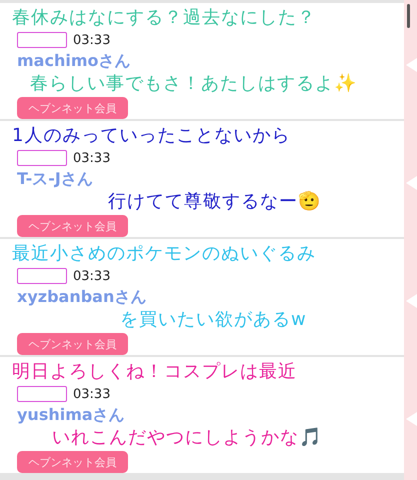 This screenshot has width=417, height=480. What do you see at coordinates (187, 438) in the screenshot?
I see `caption-text: いれこんだやつにしようかな🎵` at bounding box center [187, 438].